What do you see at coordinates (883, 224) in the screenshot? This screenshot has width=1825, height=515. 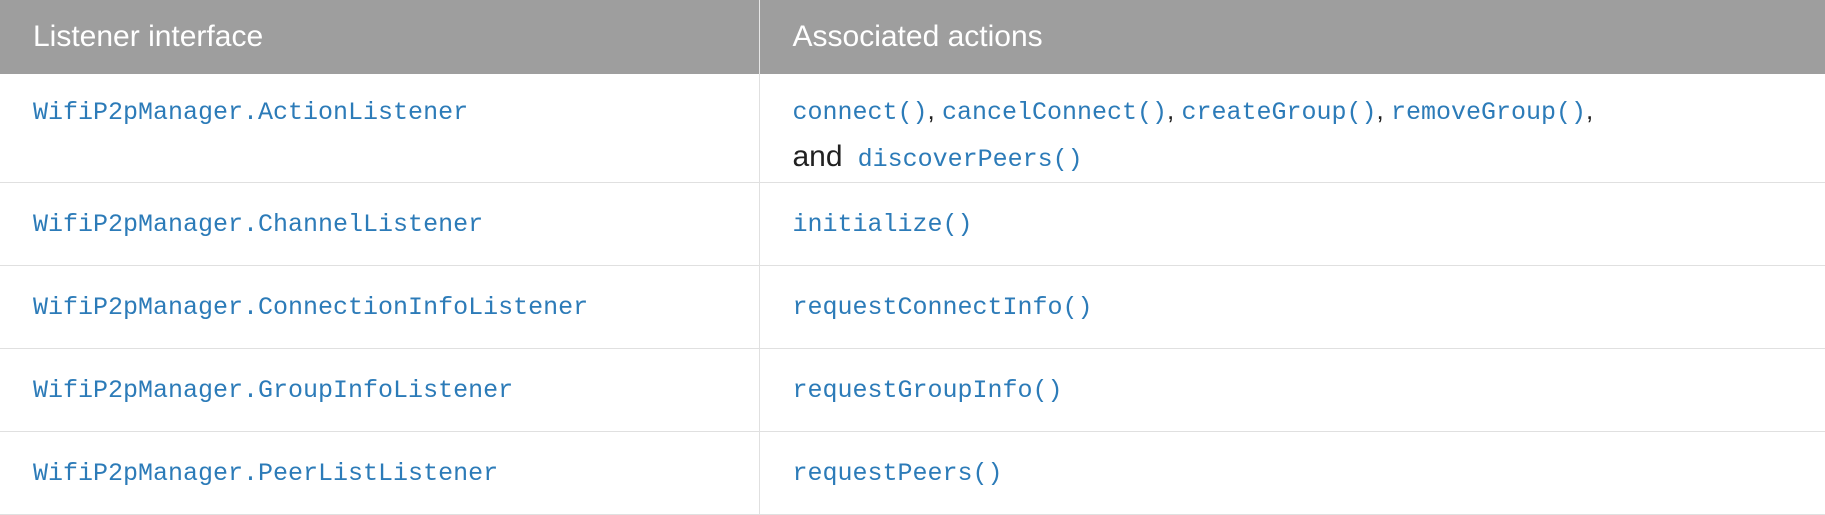 I see `action-link: initialize()` at bounding box center [883, 224].